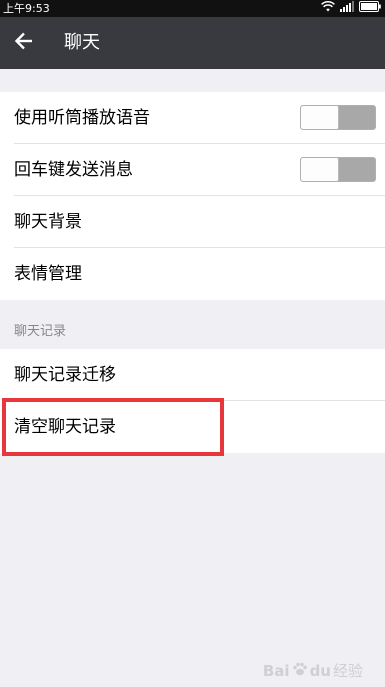 The image size is (385, 687). I want to click on setting-enter-send: 回车键发送消息, so click(192, 170).